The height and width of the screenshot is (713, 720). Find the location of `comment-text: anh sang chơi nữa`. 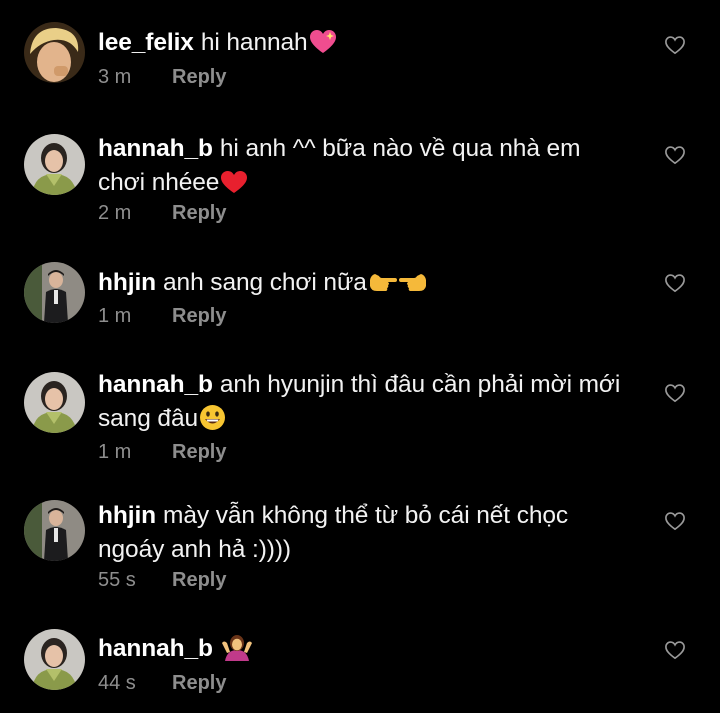

comment-text: anh sang chơi nữa is located at coordinates (265, 282).